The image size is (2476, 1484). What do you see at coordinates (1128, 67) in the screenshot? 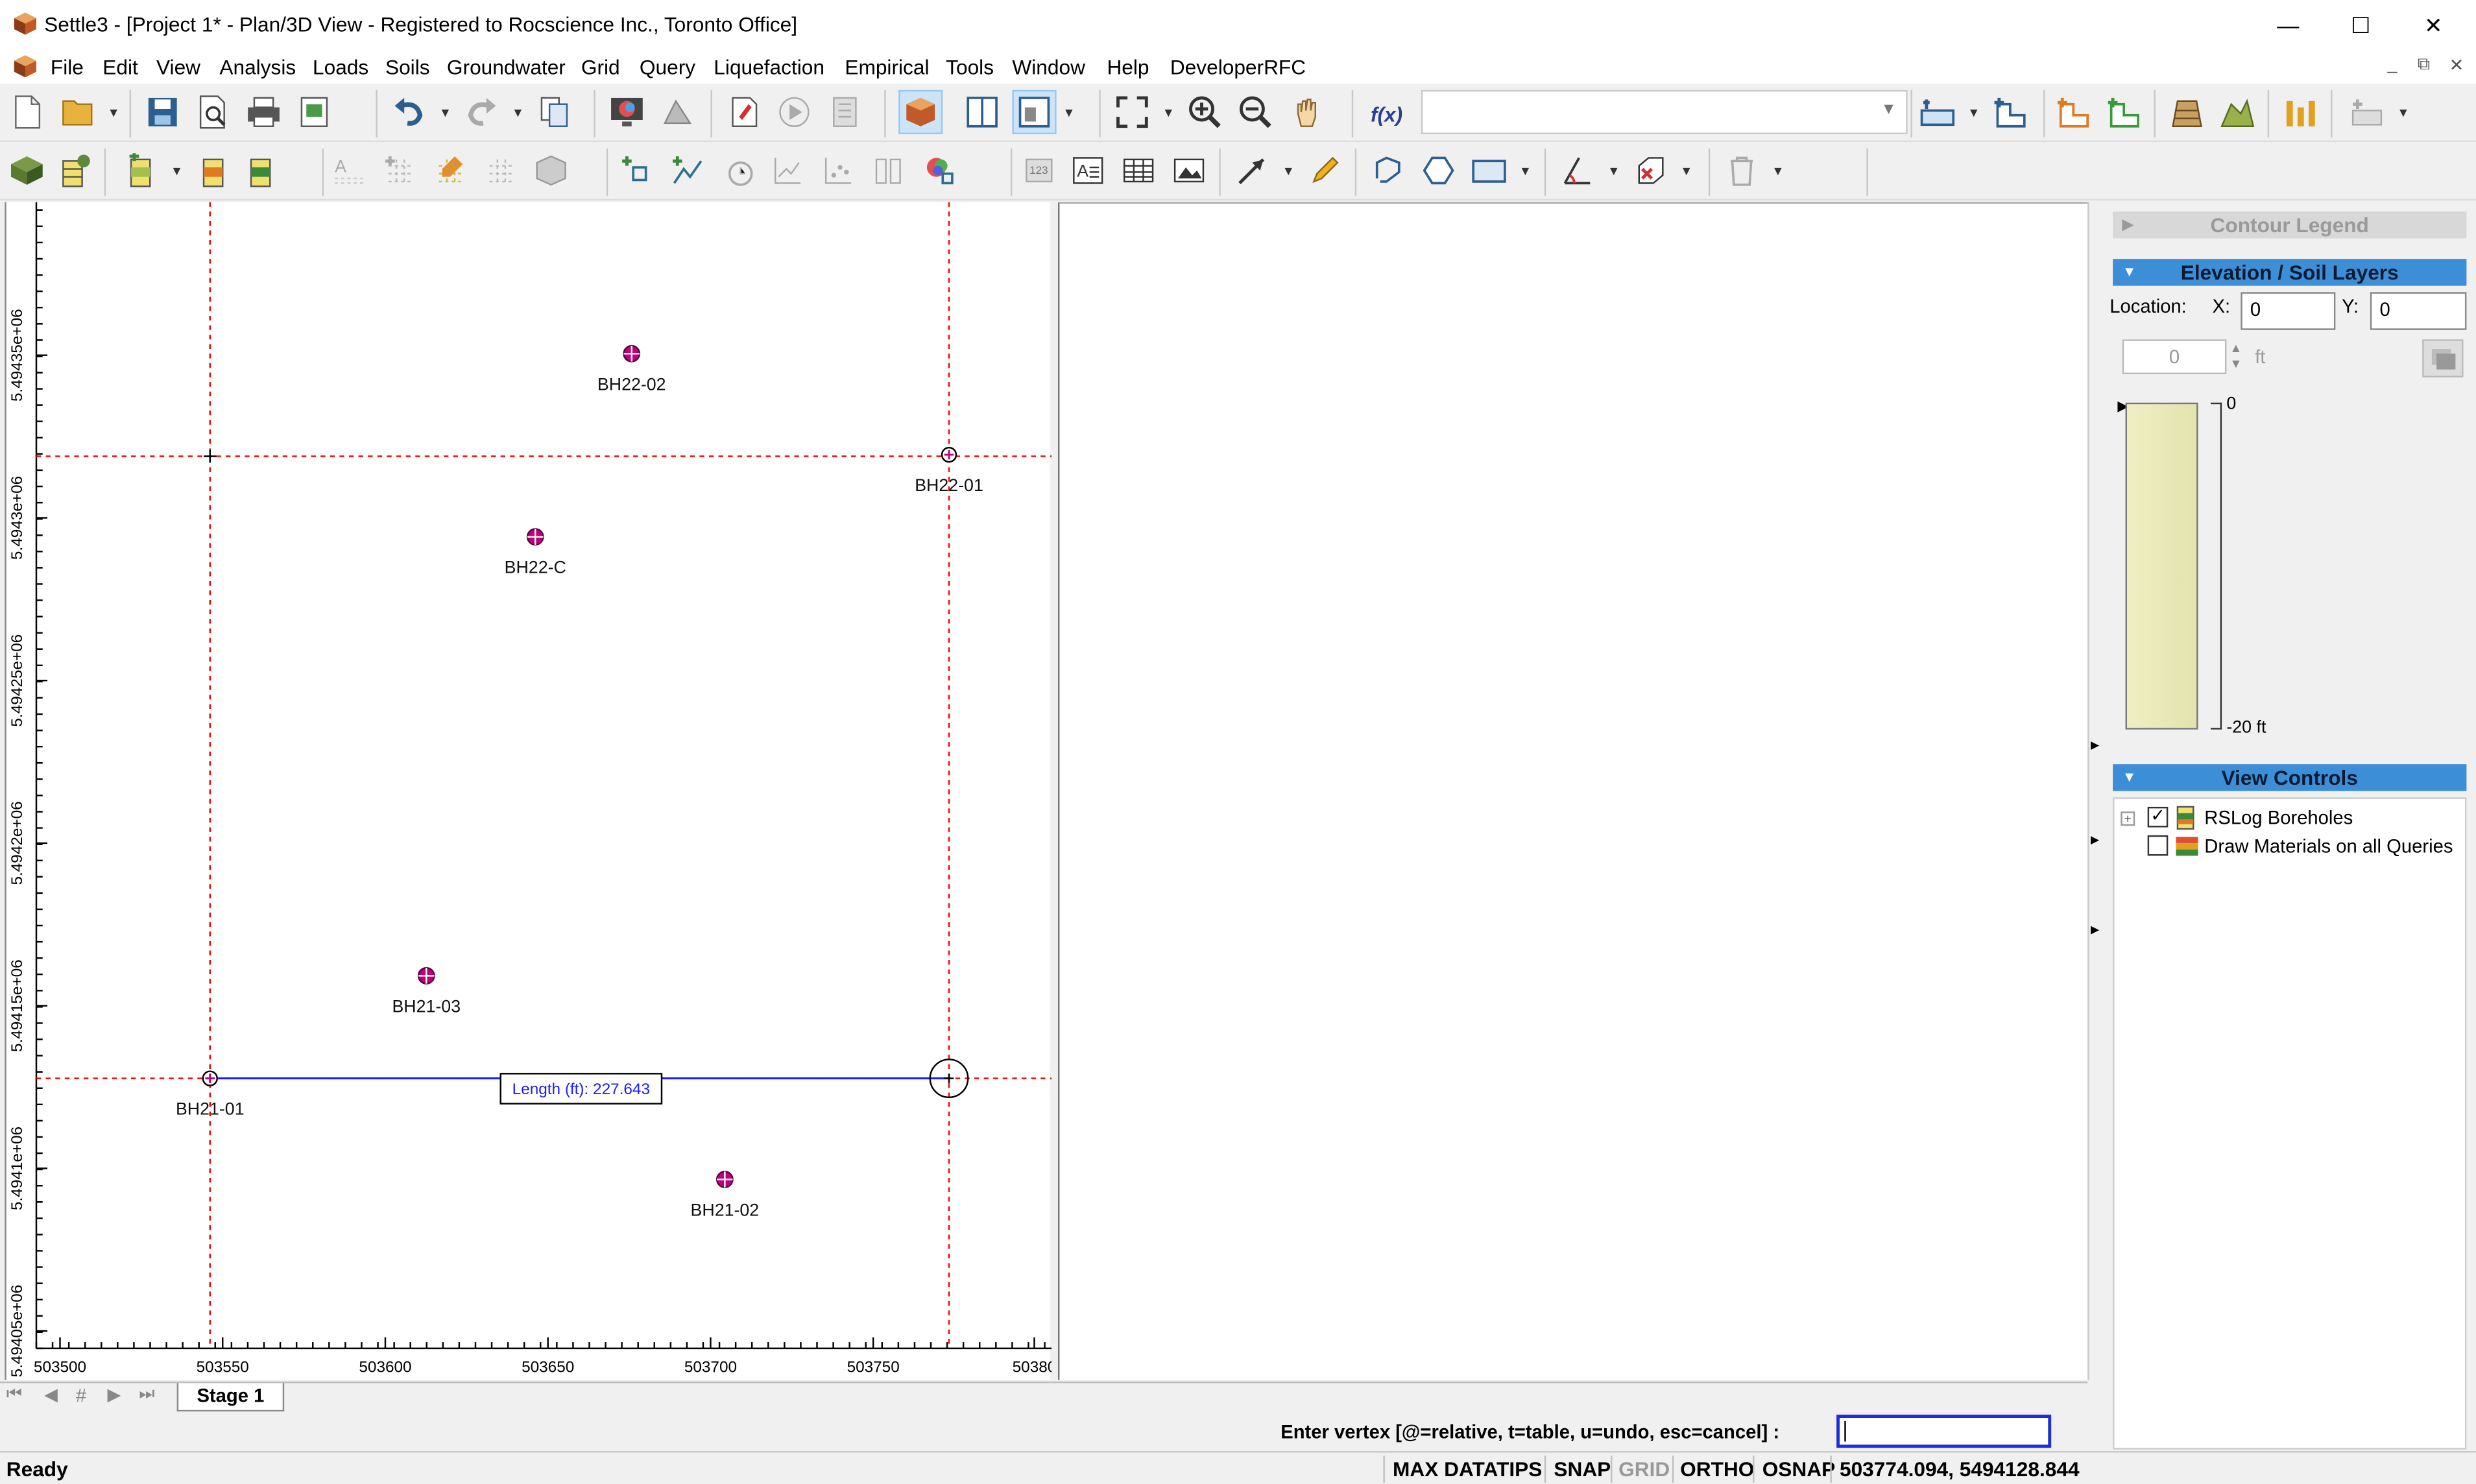
I see `menu-help: Help` at bounding box center [1128, 67].